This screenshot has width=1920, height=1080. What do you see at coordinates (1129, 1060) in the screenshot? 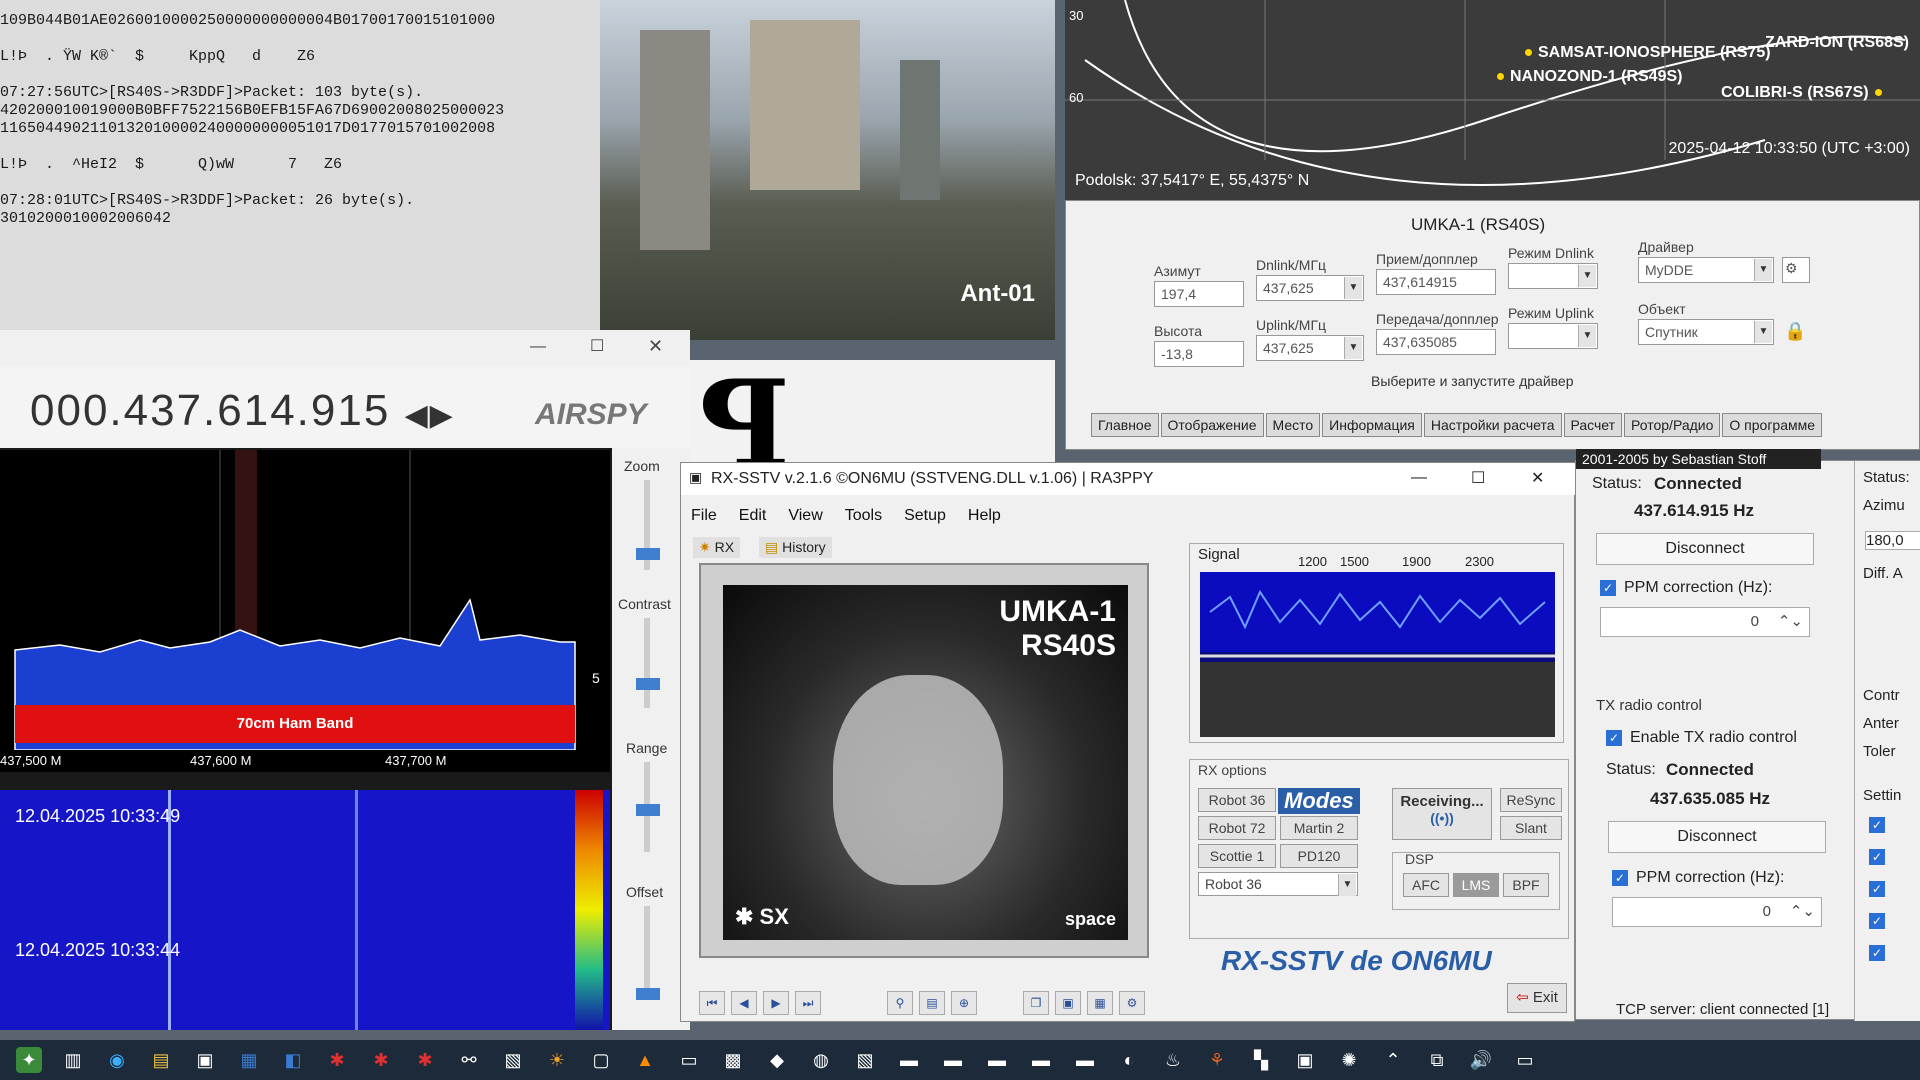
I see `app-icon: ◐` at bounding box center [1129, 1060].